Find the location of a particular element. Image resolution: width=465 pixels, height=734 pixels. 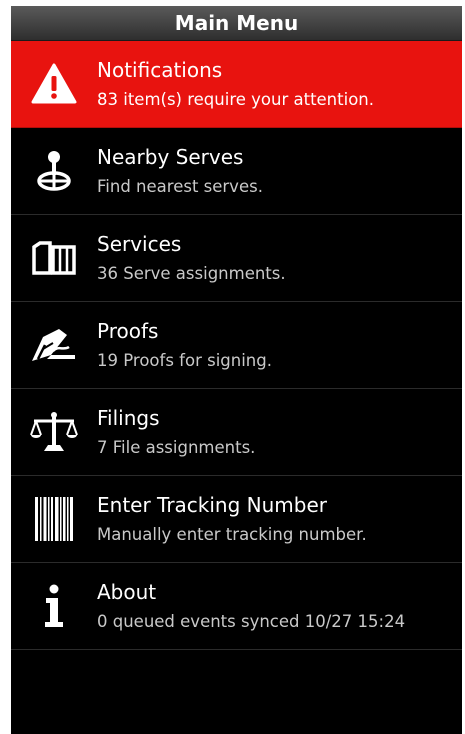

menu-item-subtitle: 0 queued events synced 10/27 15:24 is located at coordinates (251, 621).